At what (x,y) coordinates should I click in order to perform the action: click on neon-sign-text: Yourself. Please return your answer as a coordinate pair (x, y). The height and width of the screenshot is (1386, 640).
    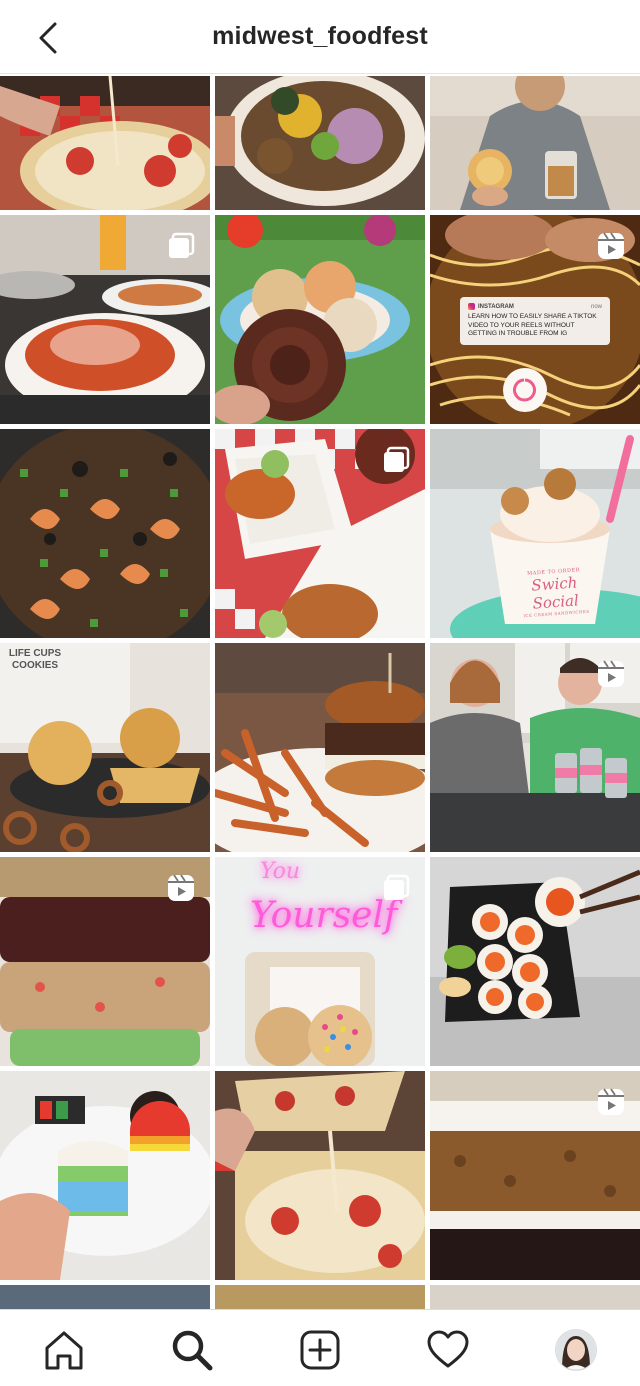
    Looking at the image, I should click on (324, 915).